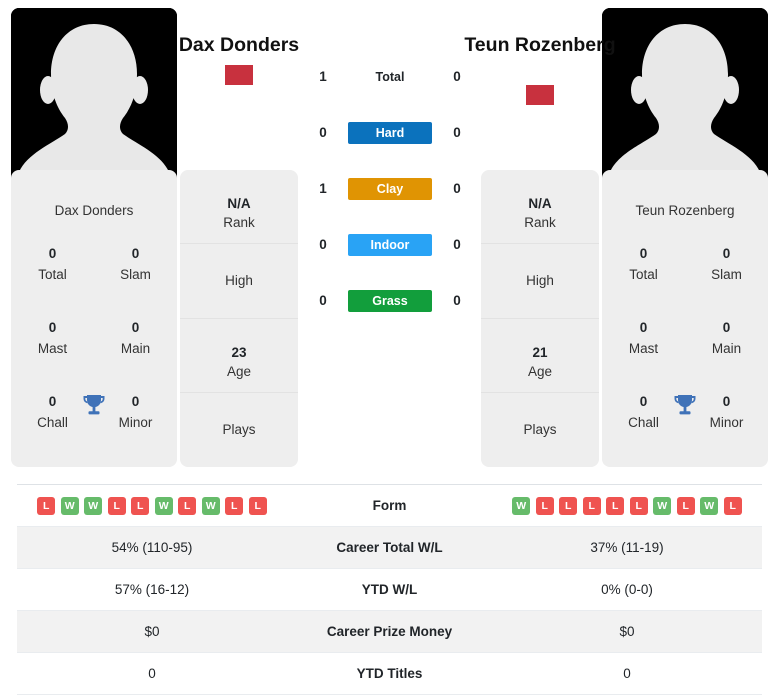 Image resolution: width=779 pixels, height=699 pixels. Describe the element at coordinates (239, 352) in the screenshot. I see `info-value: 23` at that location.